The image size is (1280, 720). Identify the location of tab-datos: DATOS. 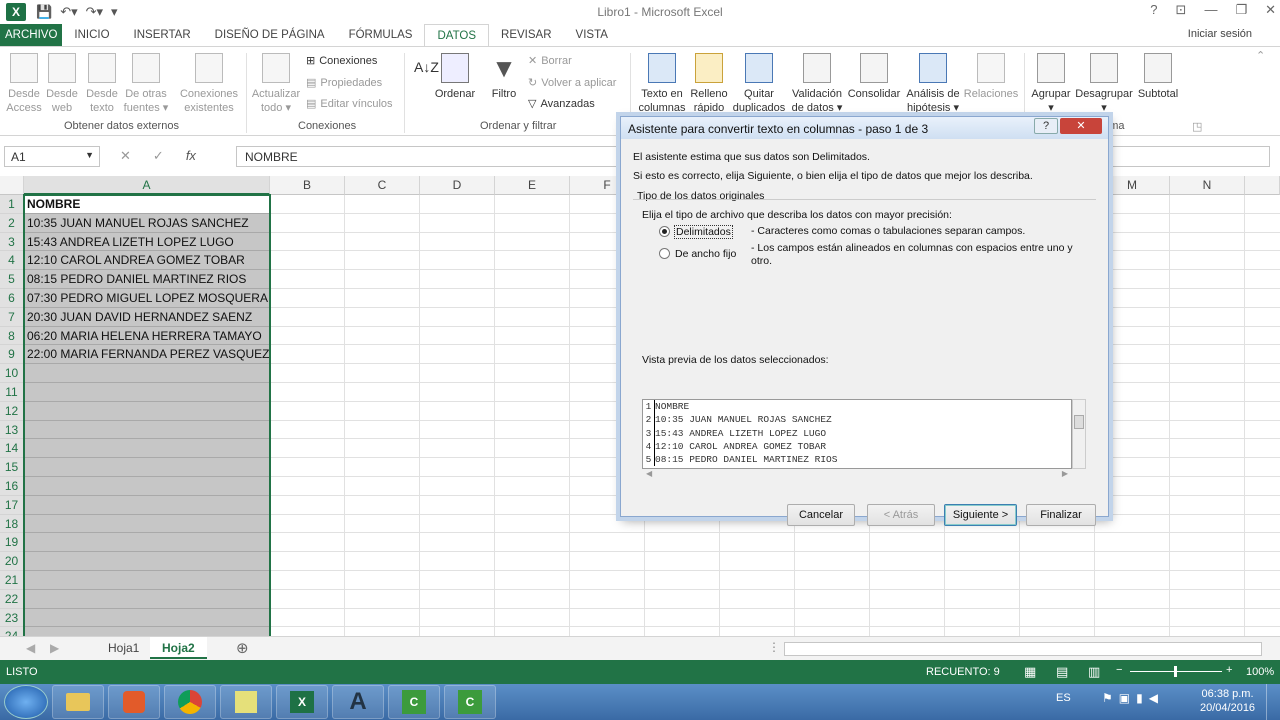
(457, 35).